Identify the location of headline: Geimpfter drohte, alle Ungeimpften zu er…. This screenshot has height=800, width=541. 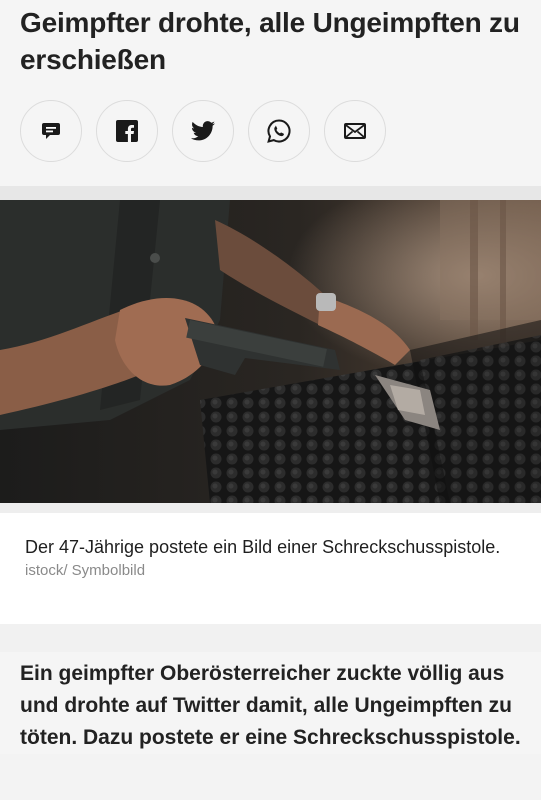
(270, 41).